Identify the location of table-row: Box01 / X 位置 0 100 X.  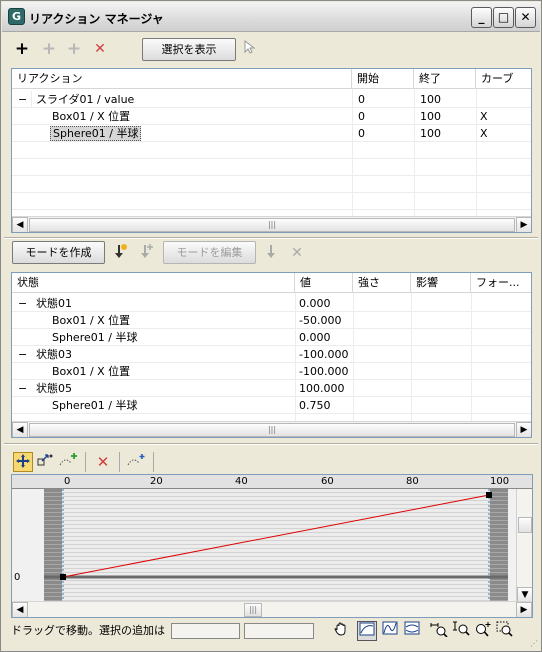
(271, 116).